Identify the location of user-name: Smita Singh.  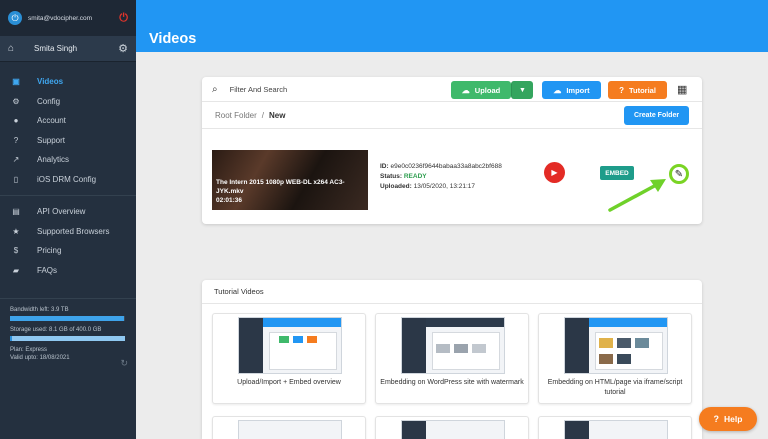
(56, 48).